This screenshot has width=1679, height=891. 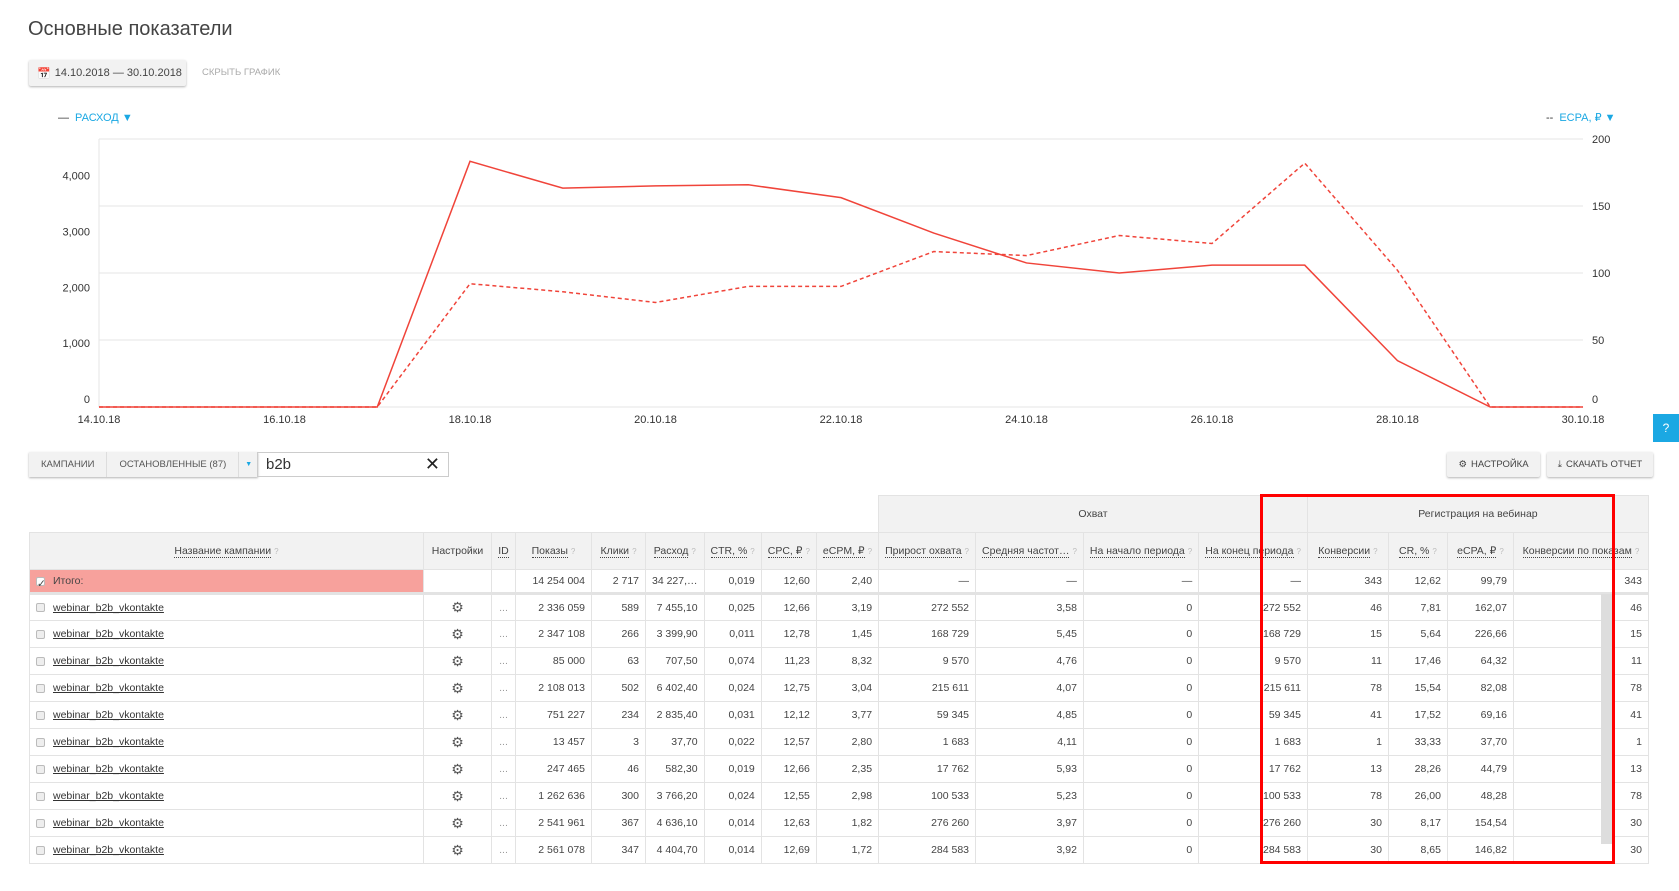 I want to click on cell: 266, so click(x=618, y=634).